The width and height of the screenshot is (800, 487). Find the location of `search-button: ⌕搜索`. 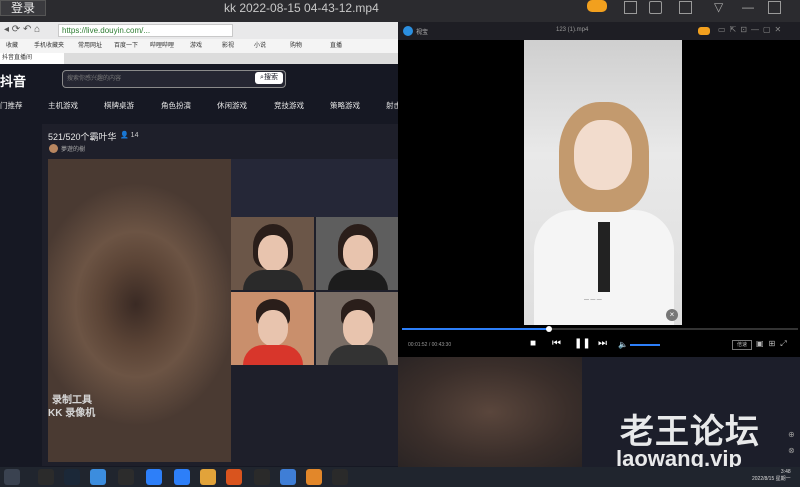

search-button: ⌕搜索 is located at coordinates (269, 78).